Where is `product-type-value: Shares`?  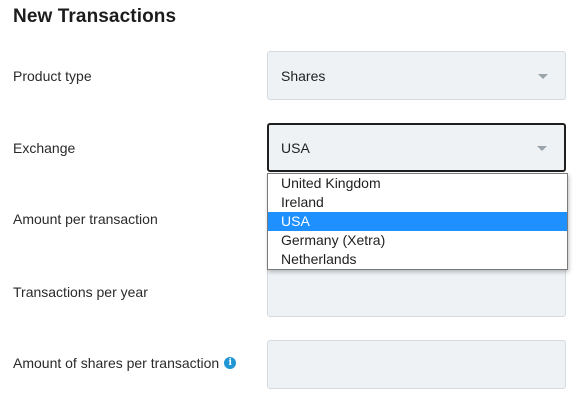 product-type-value: Shares is located at coordinates (303, 75).